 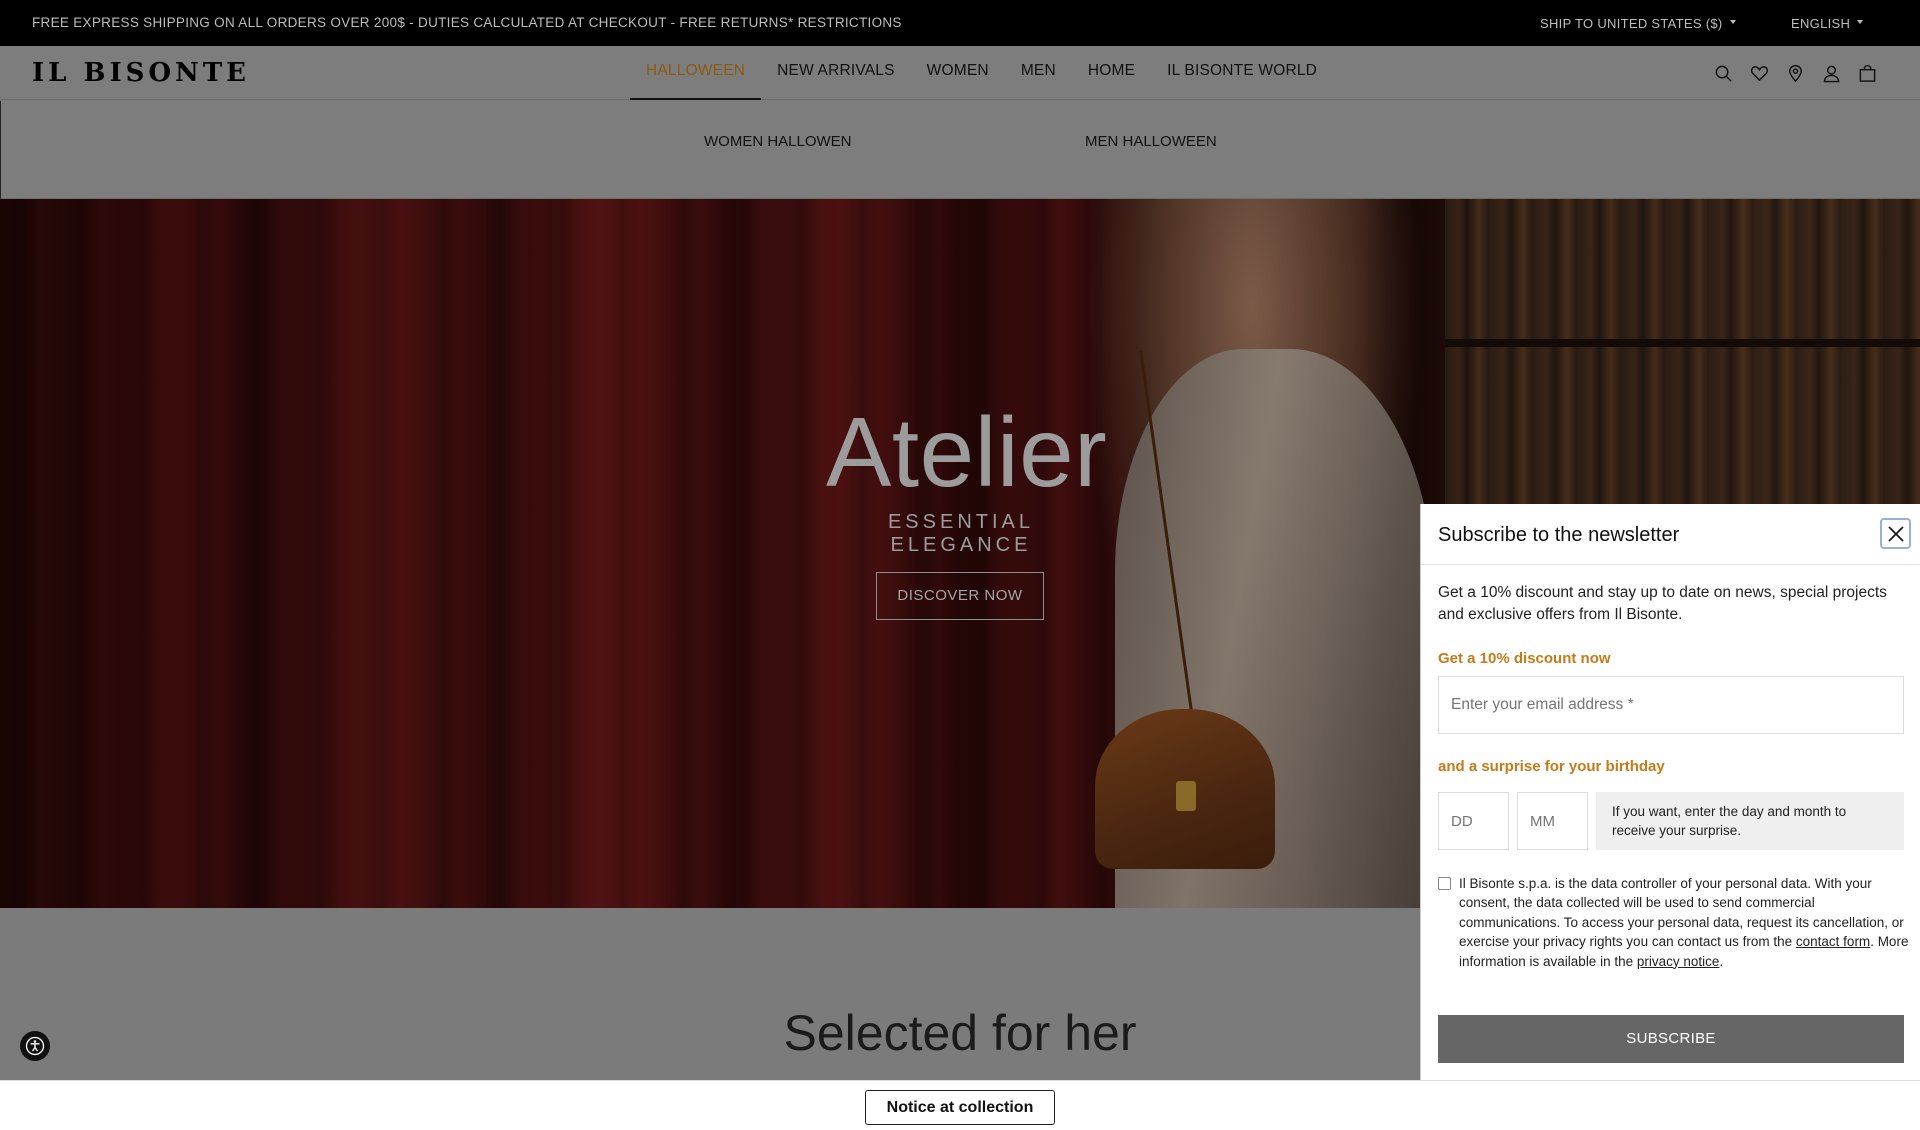 What do you see at coordinates (1444, 883) in the screenshot?
I see `consent-checkbox` at bounding box center [1444, 883].